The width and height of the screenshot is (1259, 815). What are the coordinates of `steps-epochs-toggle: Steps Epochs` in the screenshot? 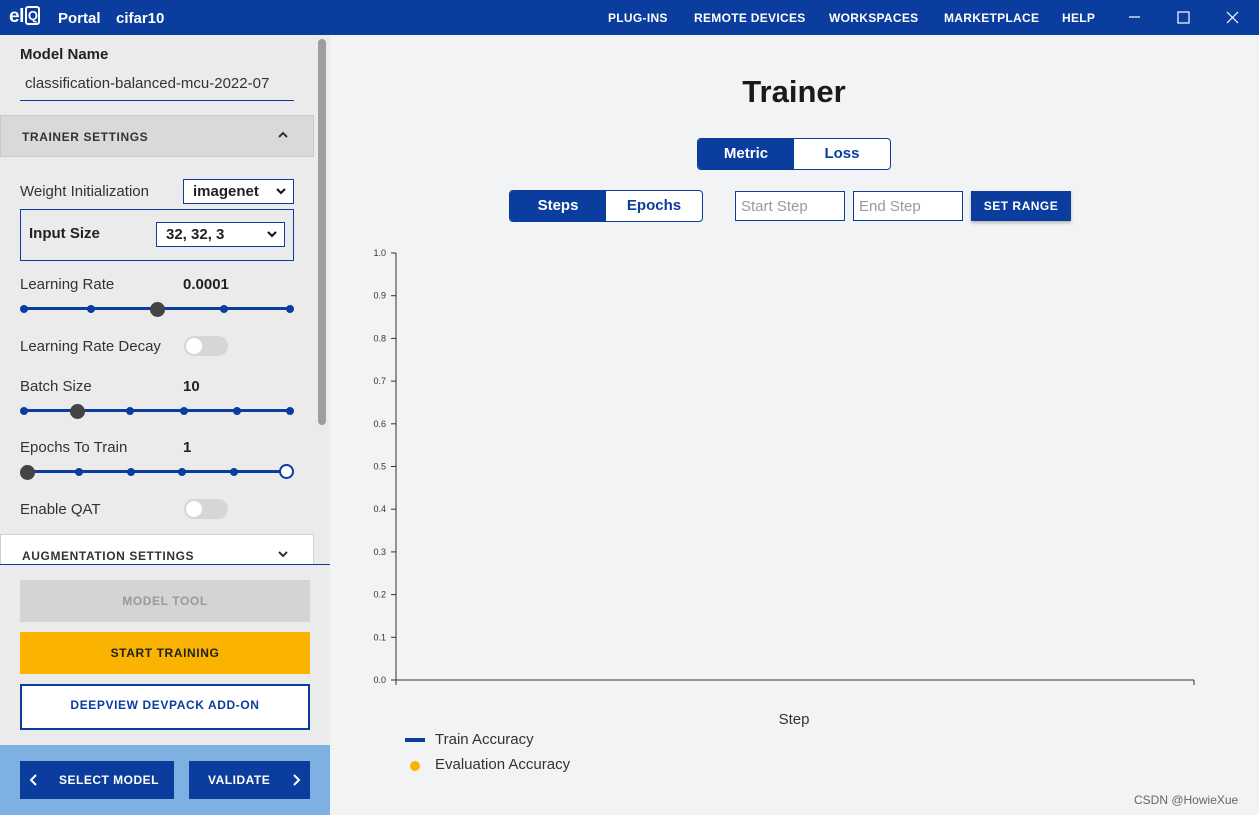 It's located at (606, 206).